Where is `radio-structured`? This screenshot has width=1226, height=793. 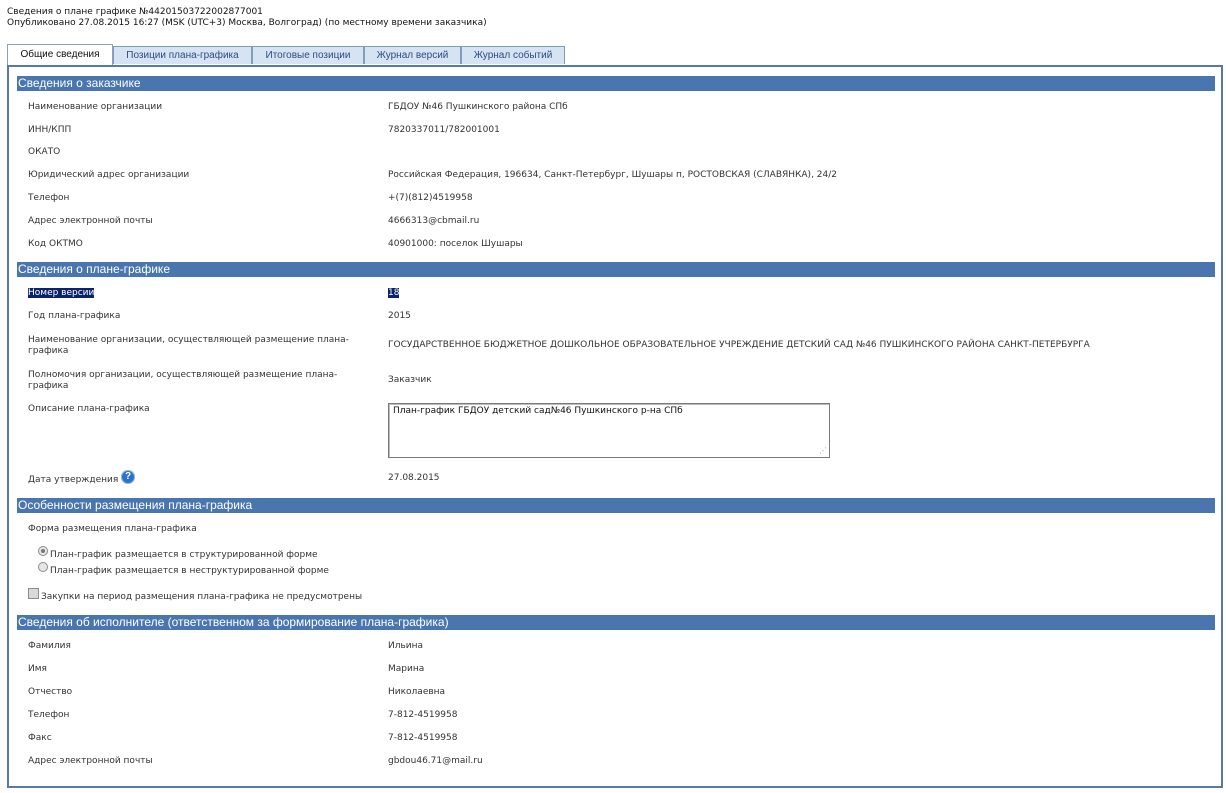 radio-structured is located at coordinates (43, 551).